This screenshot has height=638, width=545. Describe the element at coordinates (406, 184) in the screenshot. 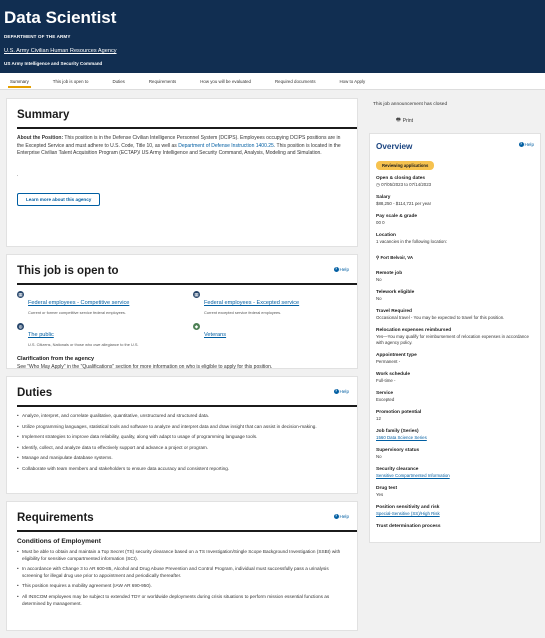

I see `field-value-text: 07/05/2023 to 07/14/2023` at that location.